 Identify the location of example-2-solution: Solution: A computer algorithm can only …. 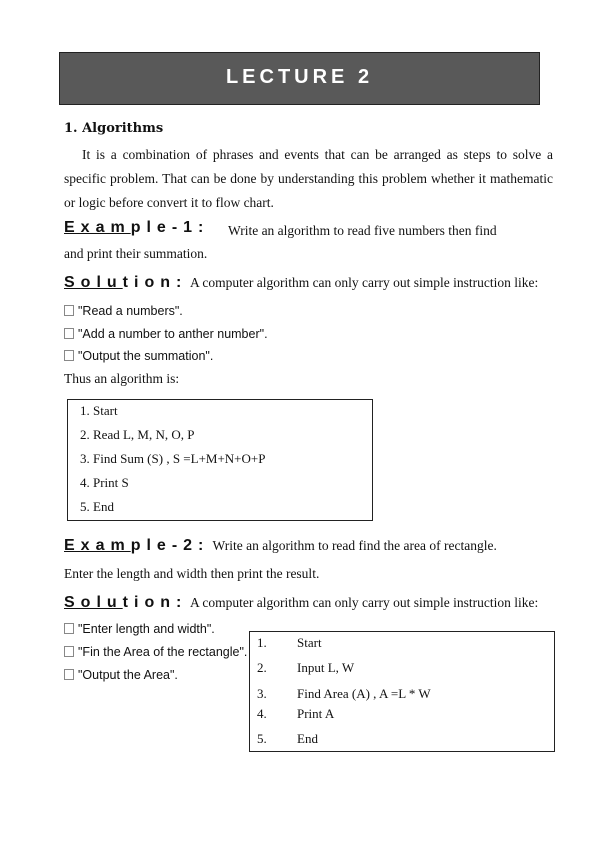
(301, 603).